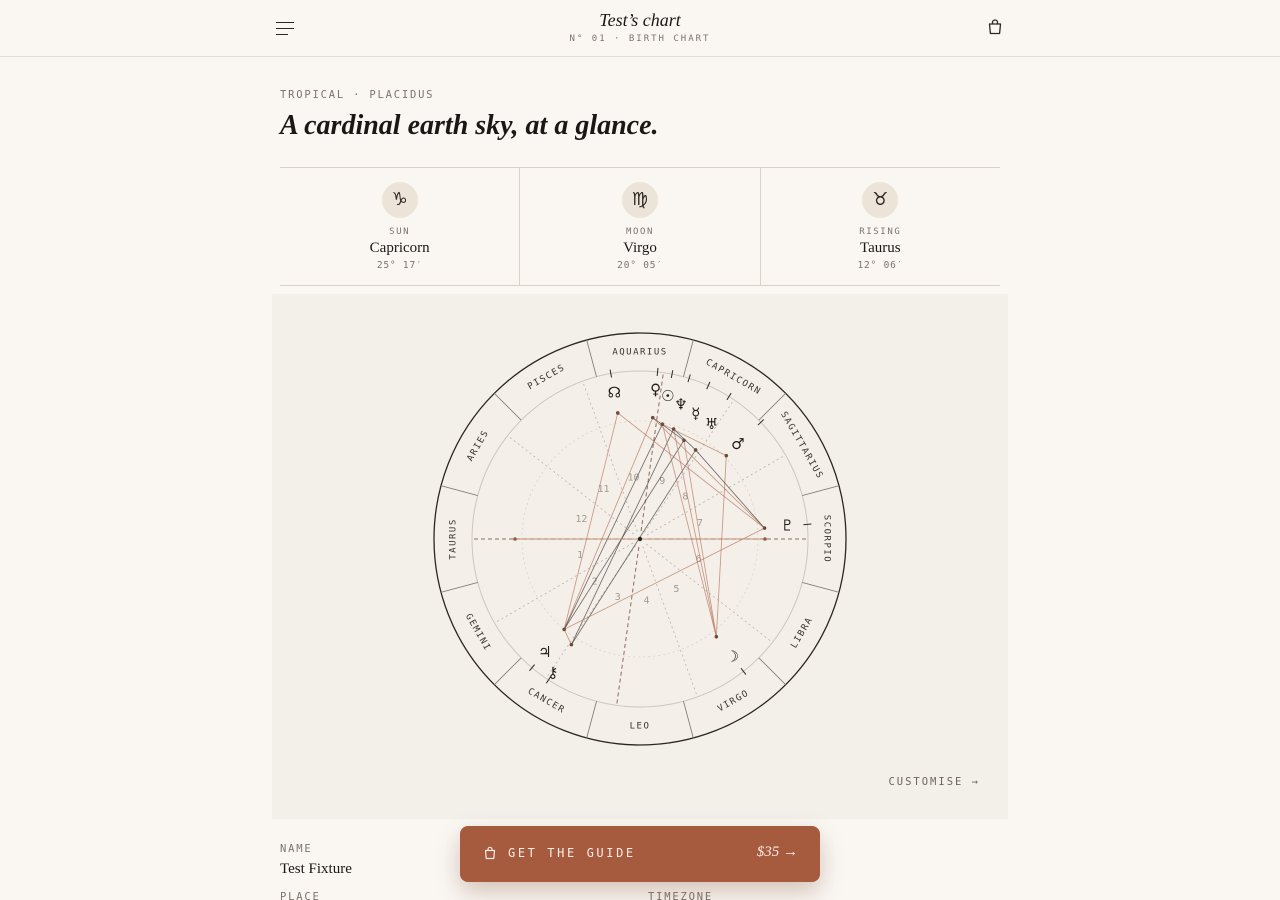 The height and width of the screenshot is (900, 1280). Describe the element at coordinates (639, 353) in the screenshot. I see `sign-label: AQUARIUS` at that location.